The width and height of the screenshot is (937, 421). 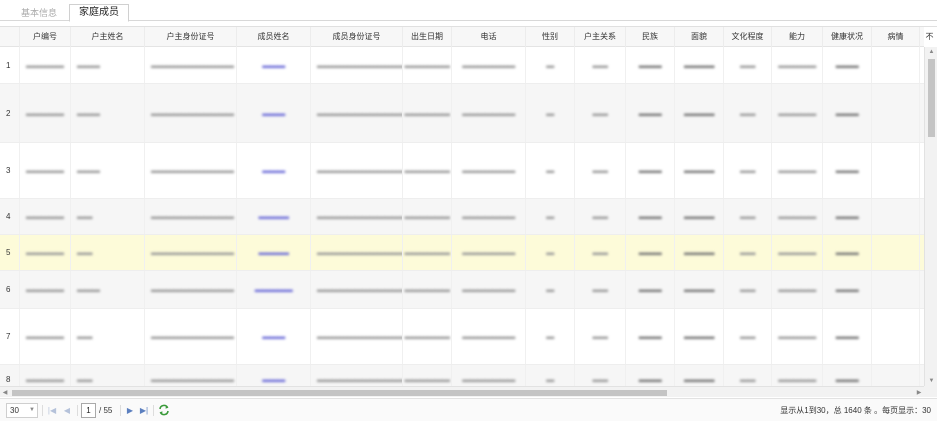 I want to click on column-header-extra: 不, so click(x=928, y=37).